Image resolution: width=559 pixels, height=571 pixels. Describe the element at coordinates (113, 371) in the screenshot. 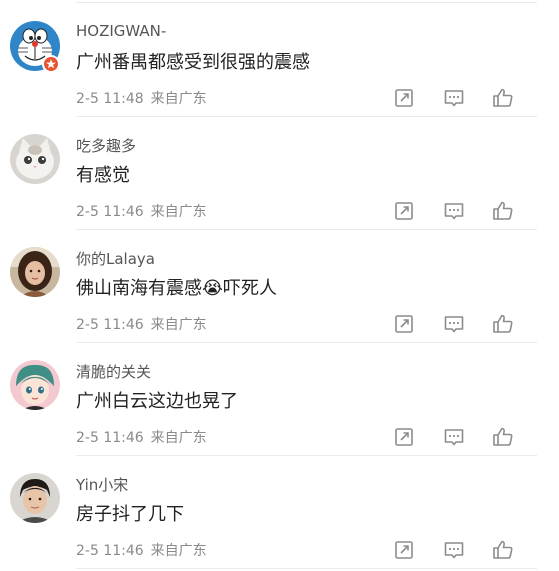

I see `username: 清脆的关关` at that location.